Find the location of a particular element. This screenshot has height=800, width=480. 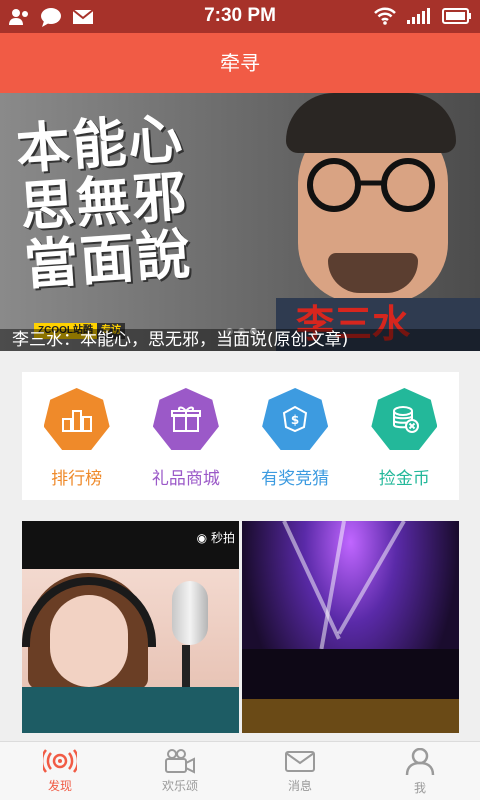

microphone-icon is located at coordinates (190, 613).